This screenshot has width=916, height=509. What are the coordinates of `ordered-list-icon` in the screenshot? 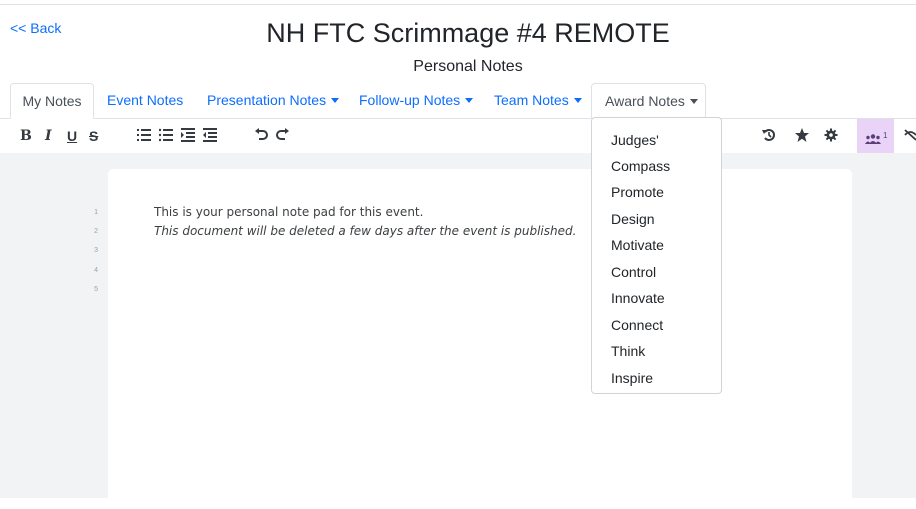 It's located at (144, 136).